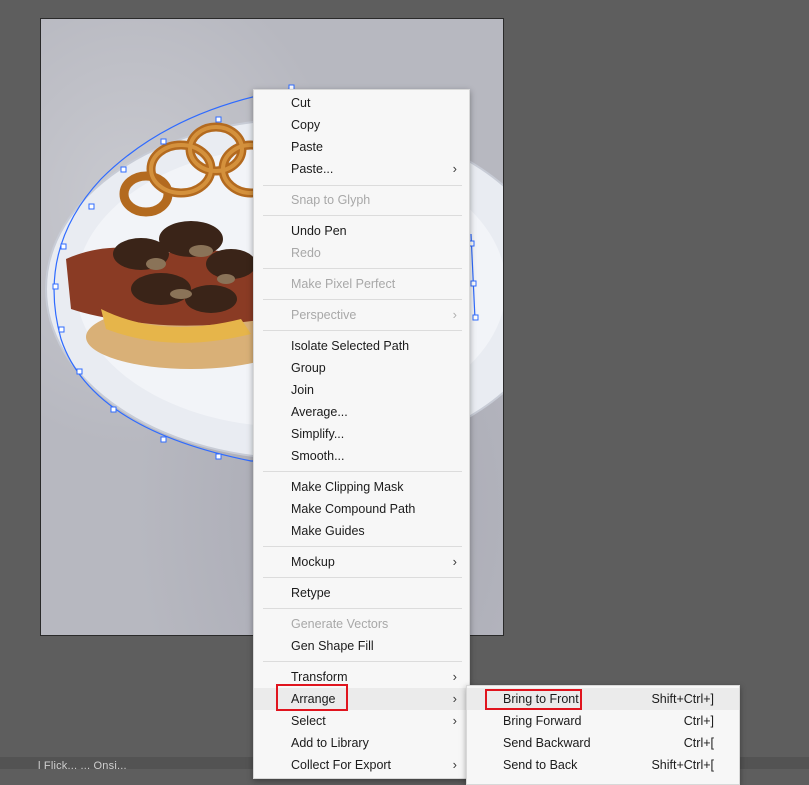 Image resolution: width=809 pixels, height=785 pixels. Describe the element at coordinates (343, 284) in the screenshot. I see `menu-item-label: Make Pixel Perfect` at that location.